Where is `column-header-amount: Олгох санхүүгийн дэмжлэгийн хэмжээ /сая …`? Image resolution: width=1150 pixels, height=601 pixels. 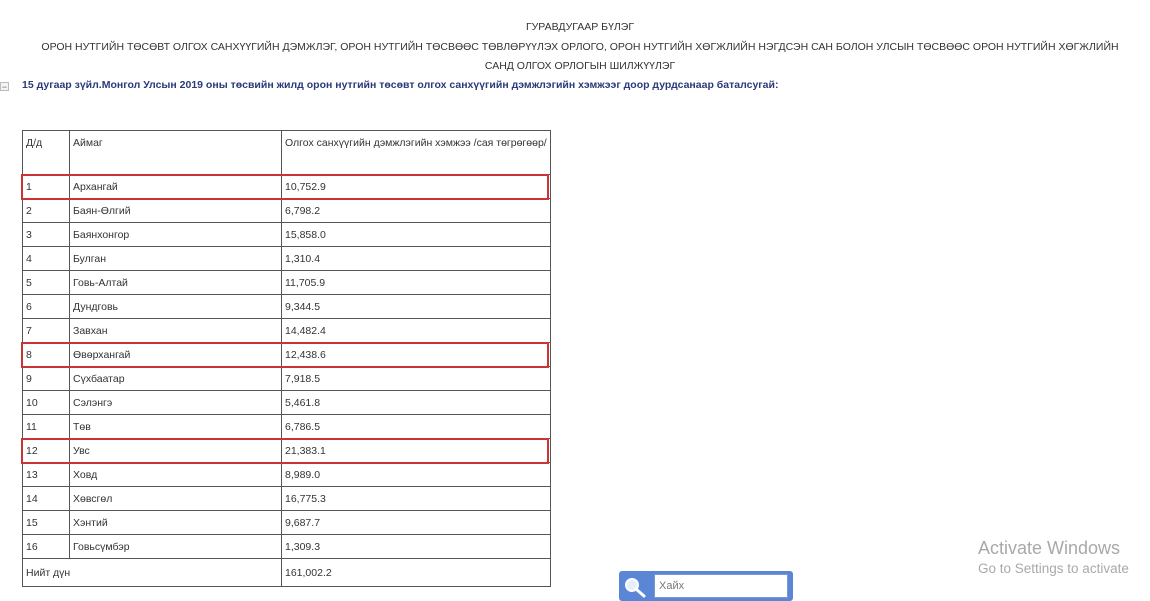
column-header-amount: Олгох санхүүгийн дэмжлэгийн хэмжээ /сая … is located at coordinates (416, 152).